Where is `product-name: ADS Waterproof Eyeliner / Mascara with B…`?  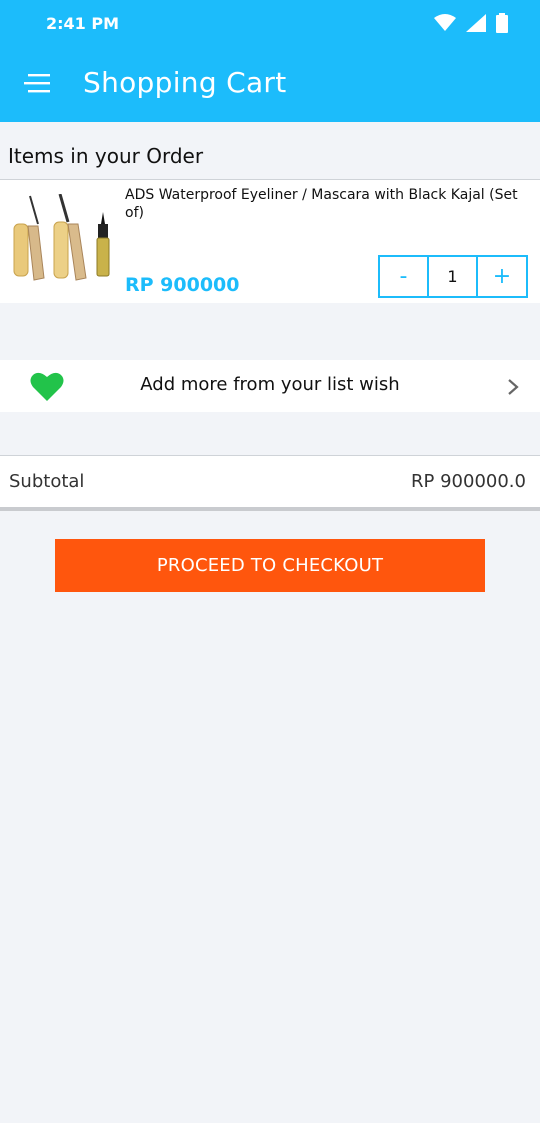
product-name: ADS Waterproof Eyeliner / Mascara with B… is located at coordinates (321, 204).